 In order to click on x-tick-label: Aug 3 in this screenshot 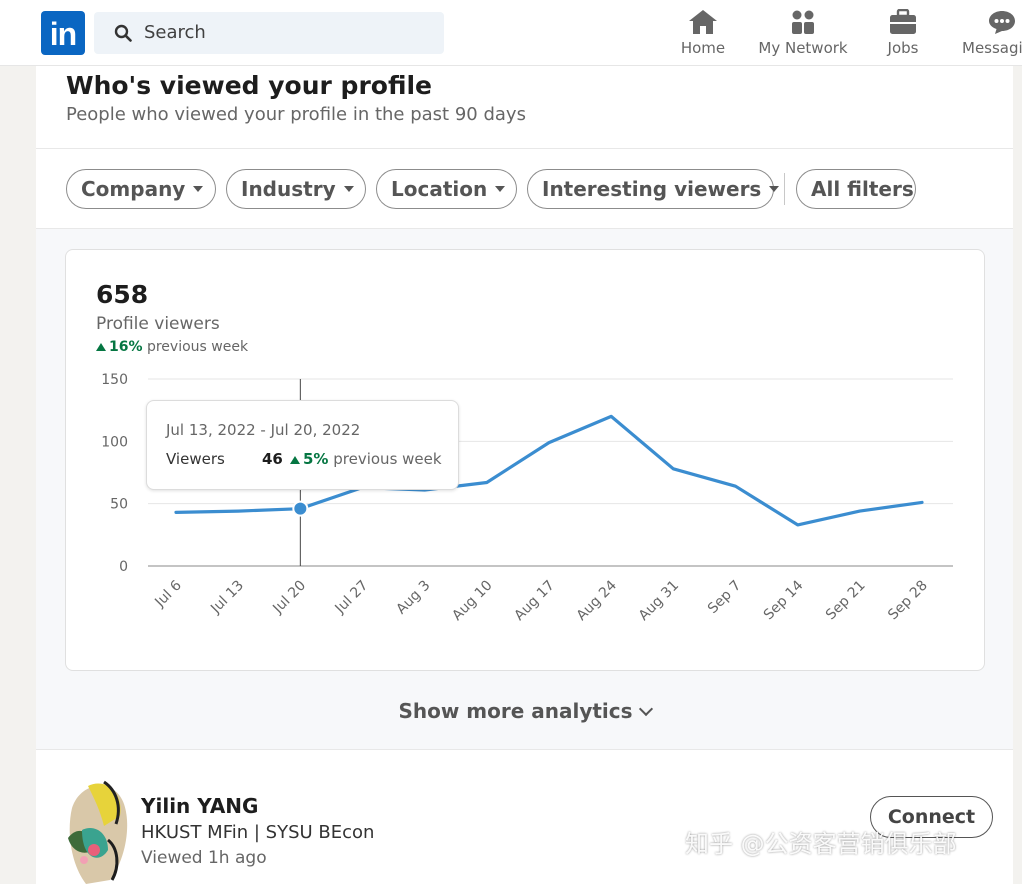, I will do `click(413, 598)`.